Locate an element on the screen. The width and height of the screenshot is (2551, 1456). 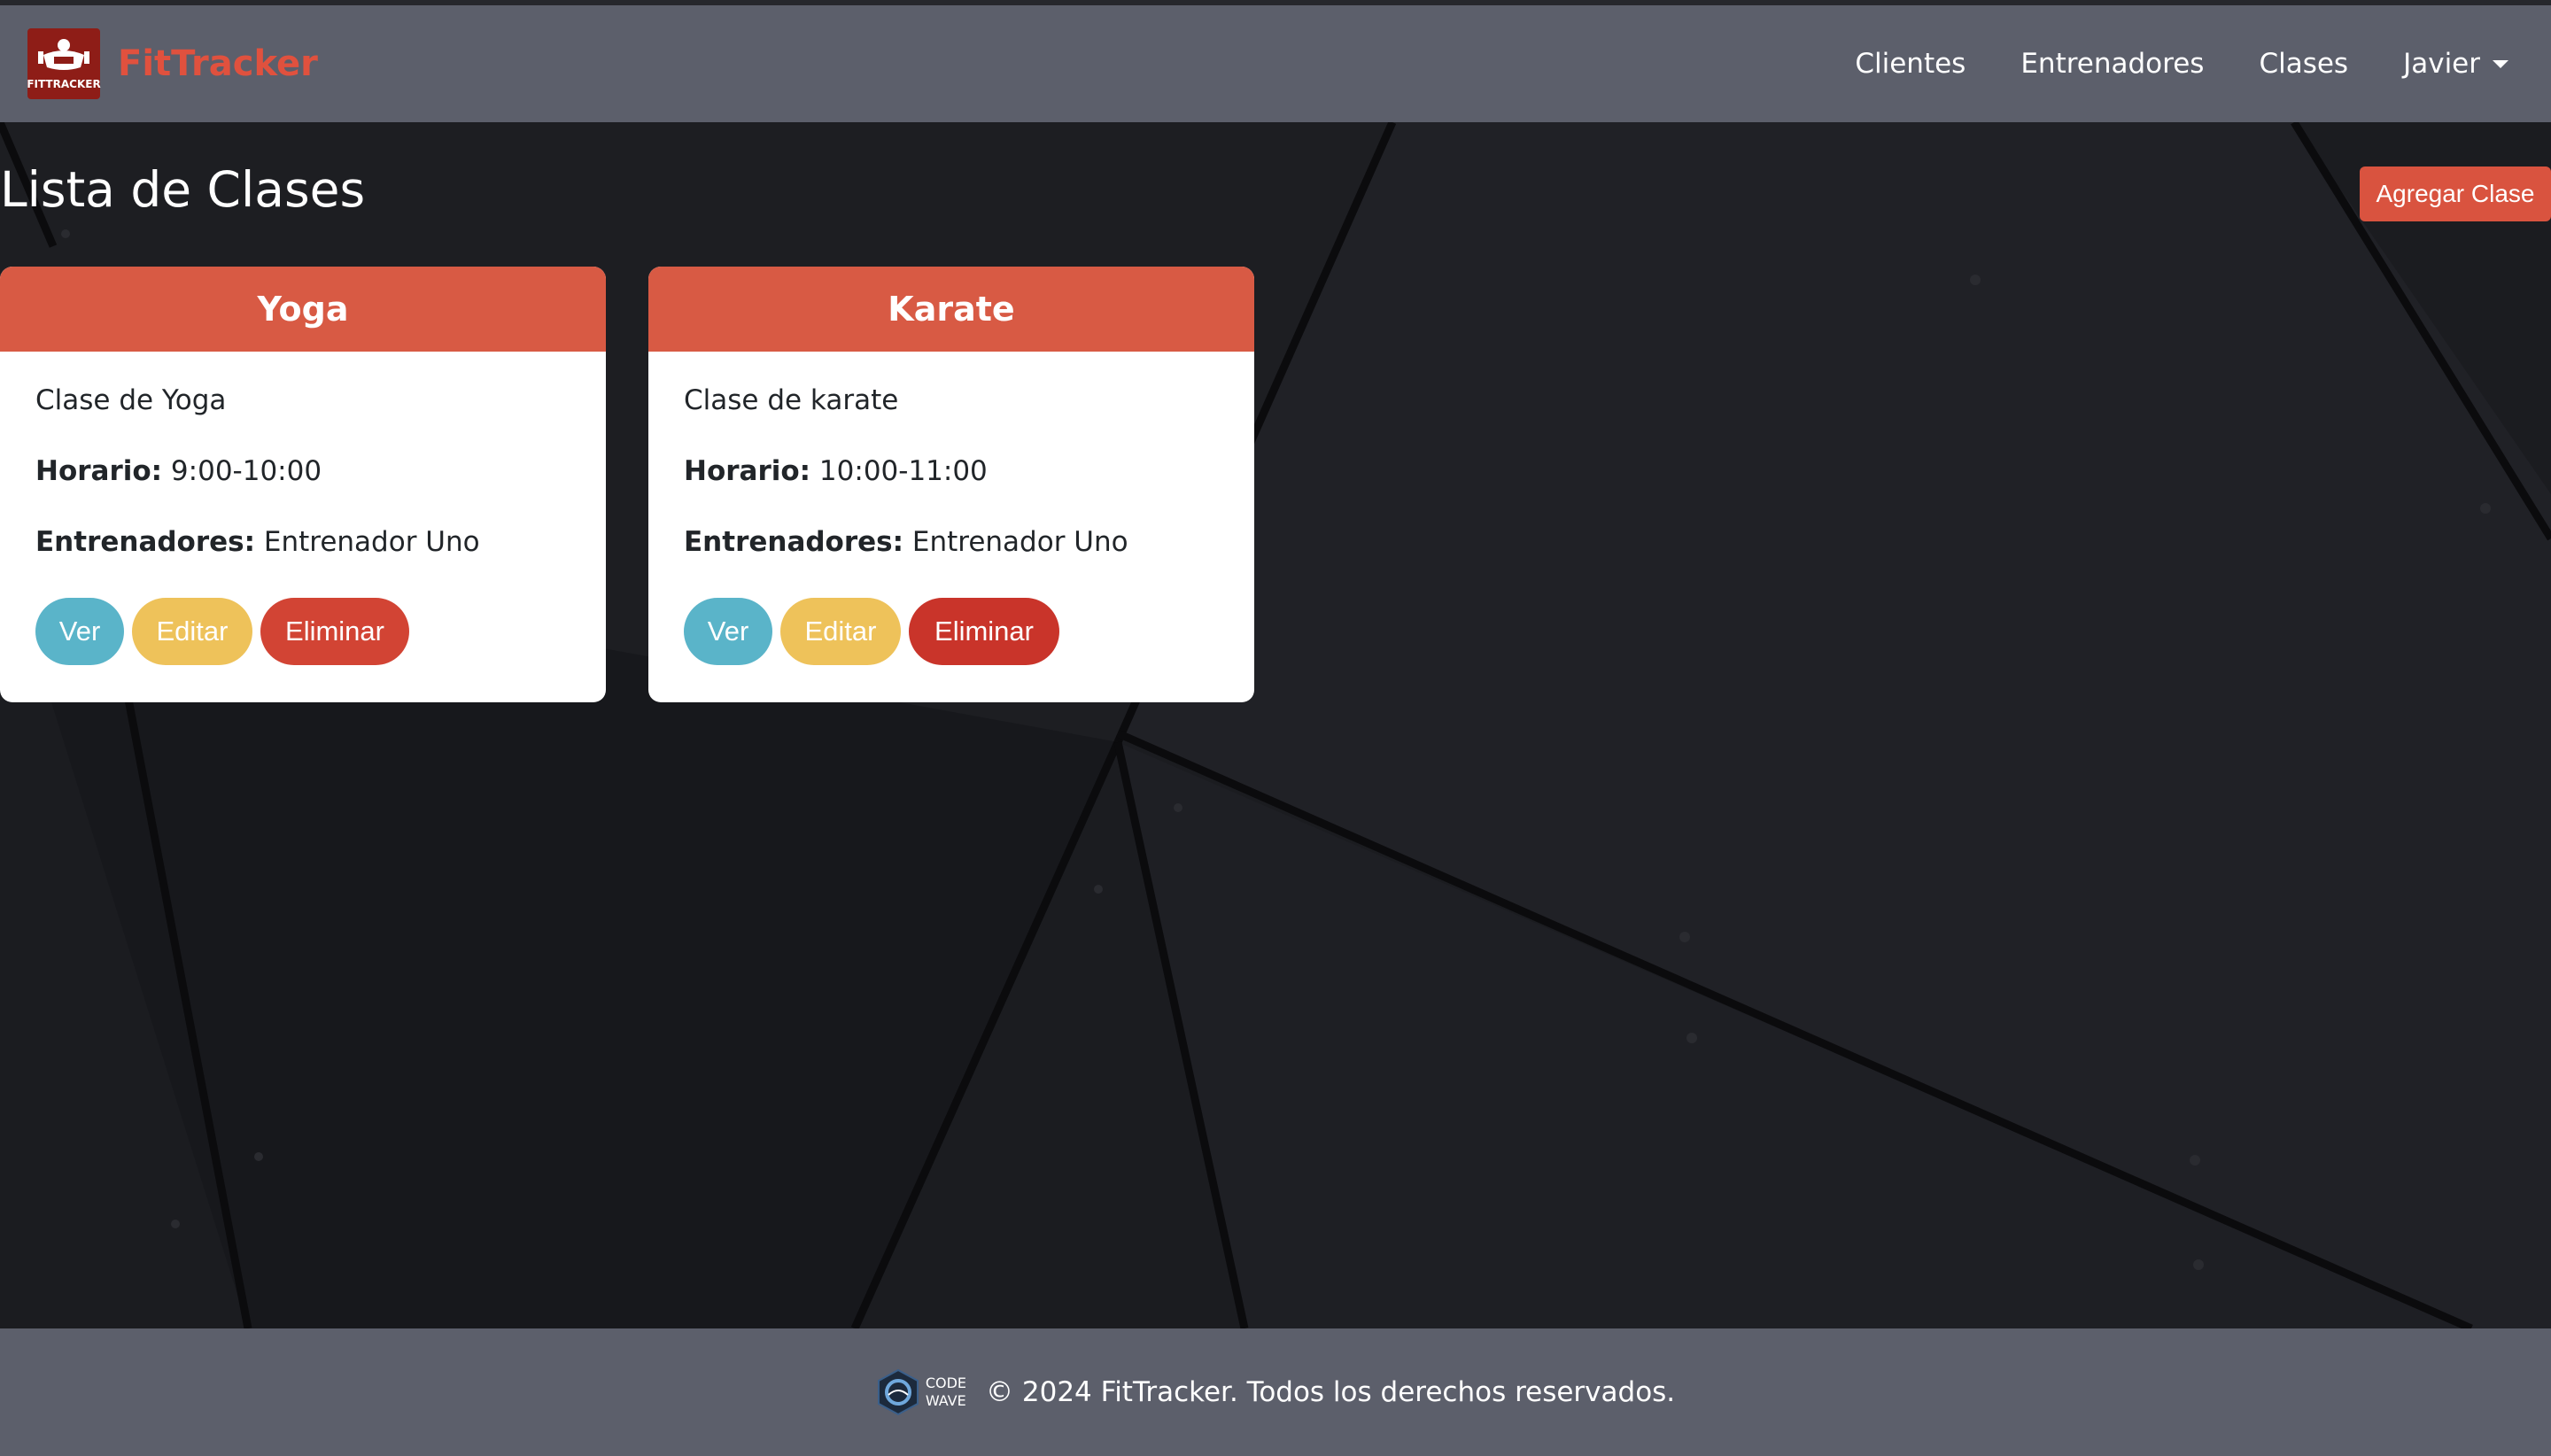
class-schedule: Horario: 10:00-11:00 is located at coordinates (952, 471).